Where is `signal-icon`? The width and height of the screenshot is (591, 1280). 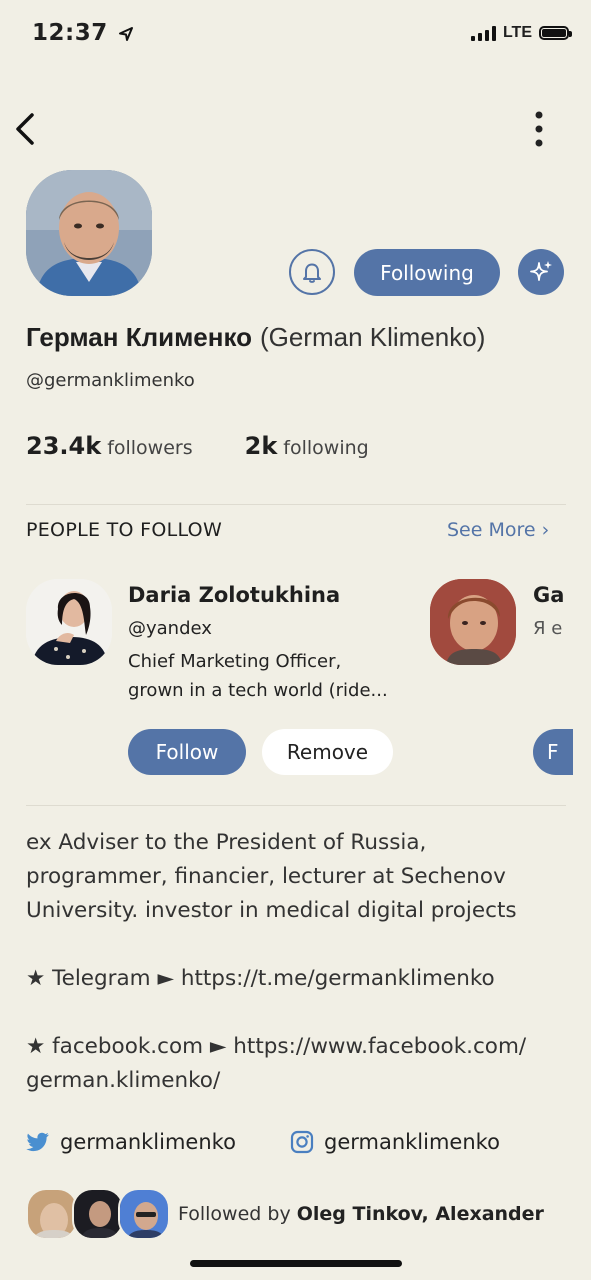
signal-icon is located at coordinates (483, 33).